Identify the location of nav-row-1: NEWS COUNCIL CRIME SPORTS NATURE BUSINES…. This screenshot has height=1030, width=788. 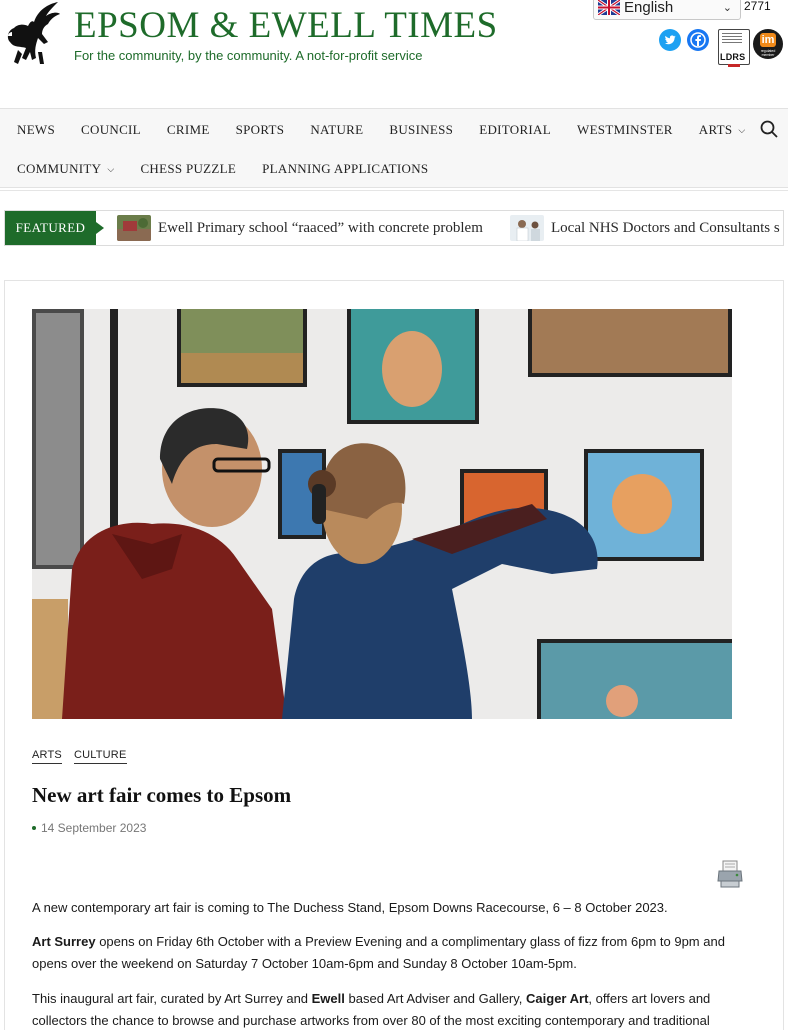
(373, 130).